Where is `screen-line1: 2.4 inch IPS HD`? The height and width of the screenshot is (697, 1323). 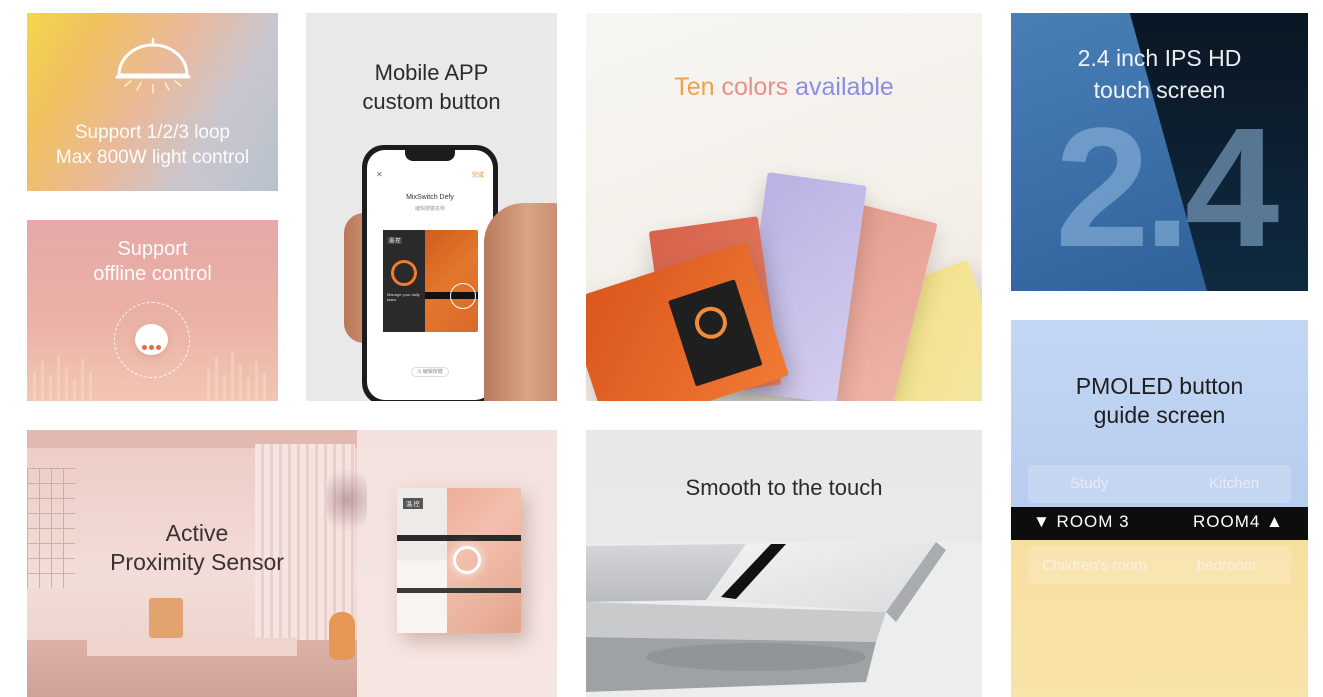
screen-line1: 2.4 inch IPS HD is located at coordinates (1159, 58).